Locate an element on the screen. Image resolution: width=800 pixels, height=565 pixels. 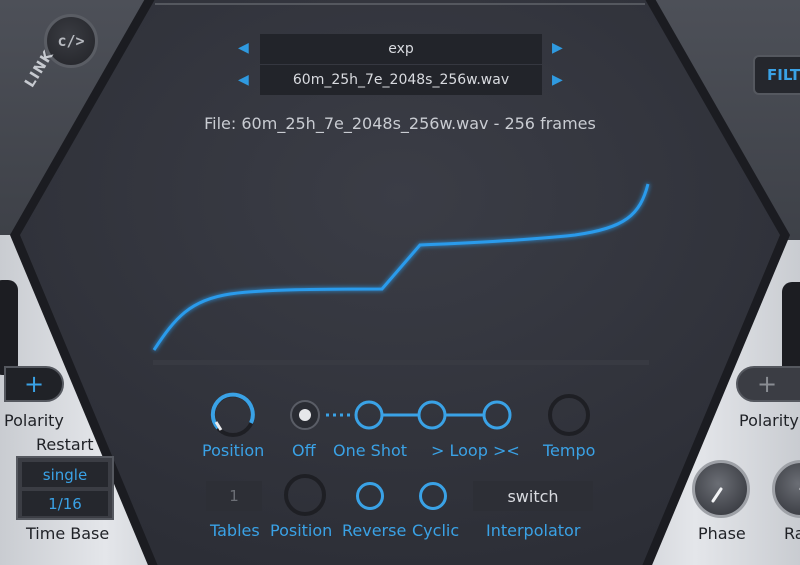
phase-knob is located at coordinates (721, 489).